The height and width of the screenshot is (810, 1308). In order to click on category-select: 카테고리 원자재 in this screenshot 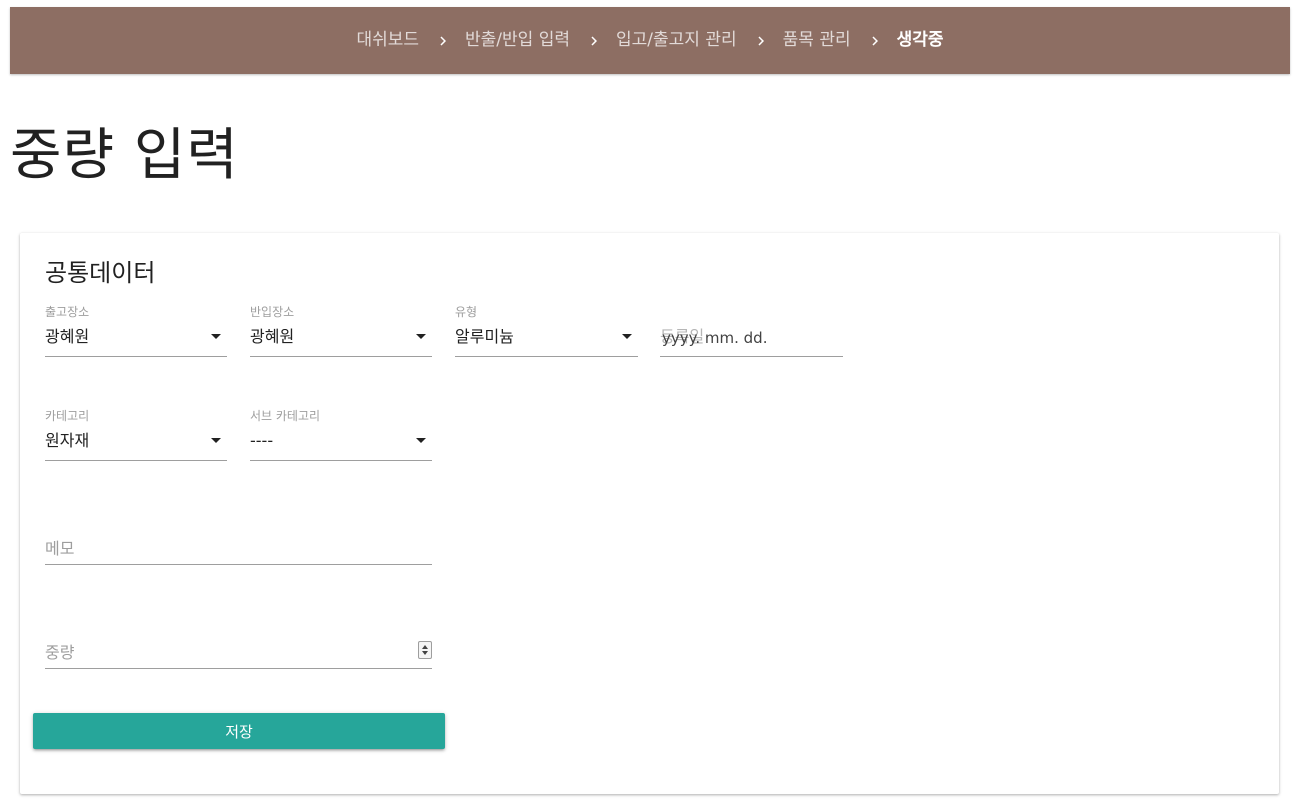, I will do `click(136, 435)`.